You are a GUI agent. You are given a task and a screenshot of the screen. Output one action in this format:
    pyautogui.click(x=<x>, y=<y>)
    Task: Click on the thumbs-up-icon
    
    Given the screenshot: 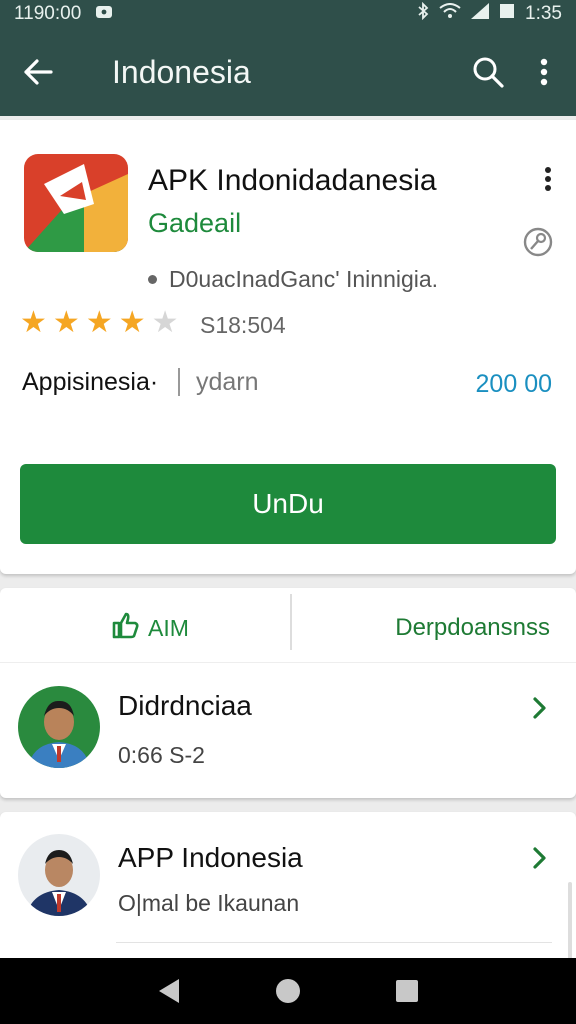 What is the action you would take?
    pyautogui.click(x=125, y=628)
    